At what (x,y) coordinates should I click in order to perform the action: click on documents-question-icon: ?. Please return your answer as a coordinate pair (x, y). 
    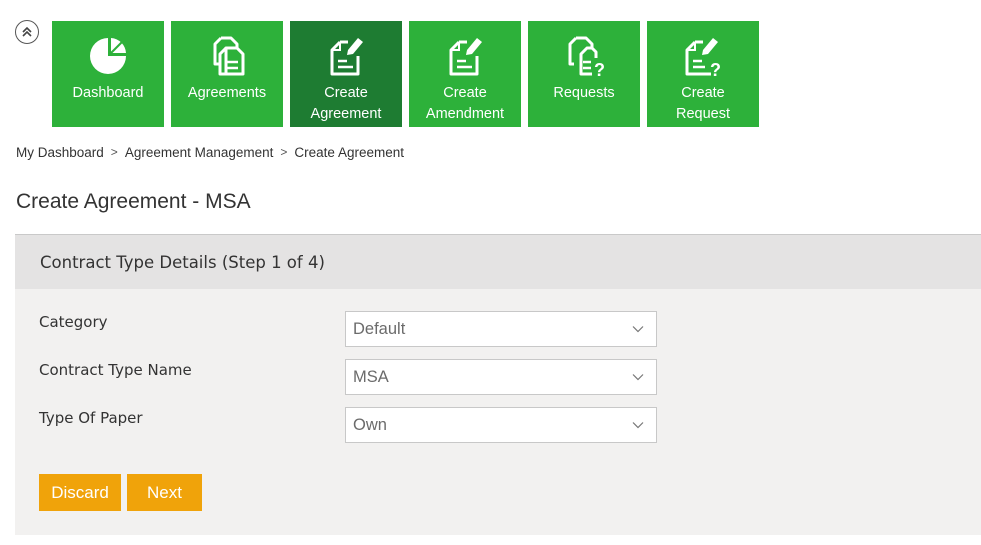
    Looking at the image, I should click on (584, 56).